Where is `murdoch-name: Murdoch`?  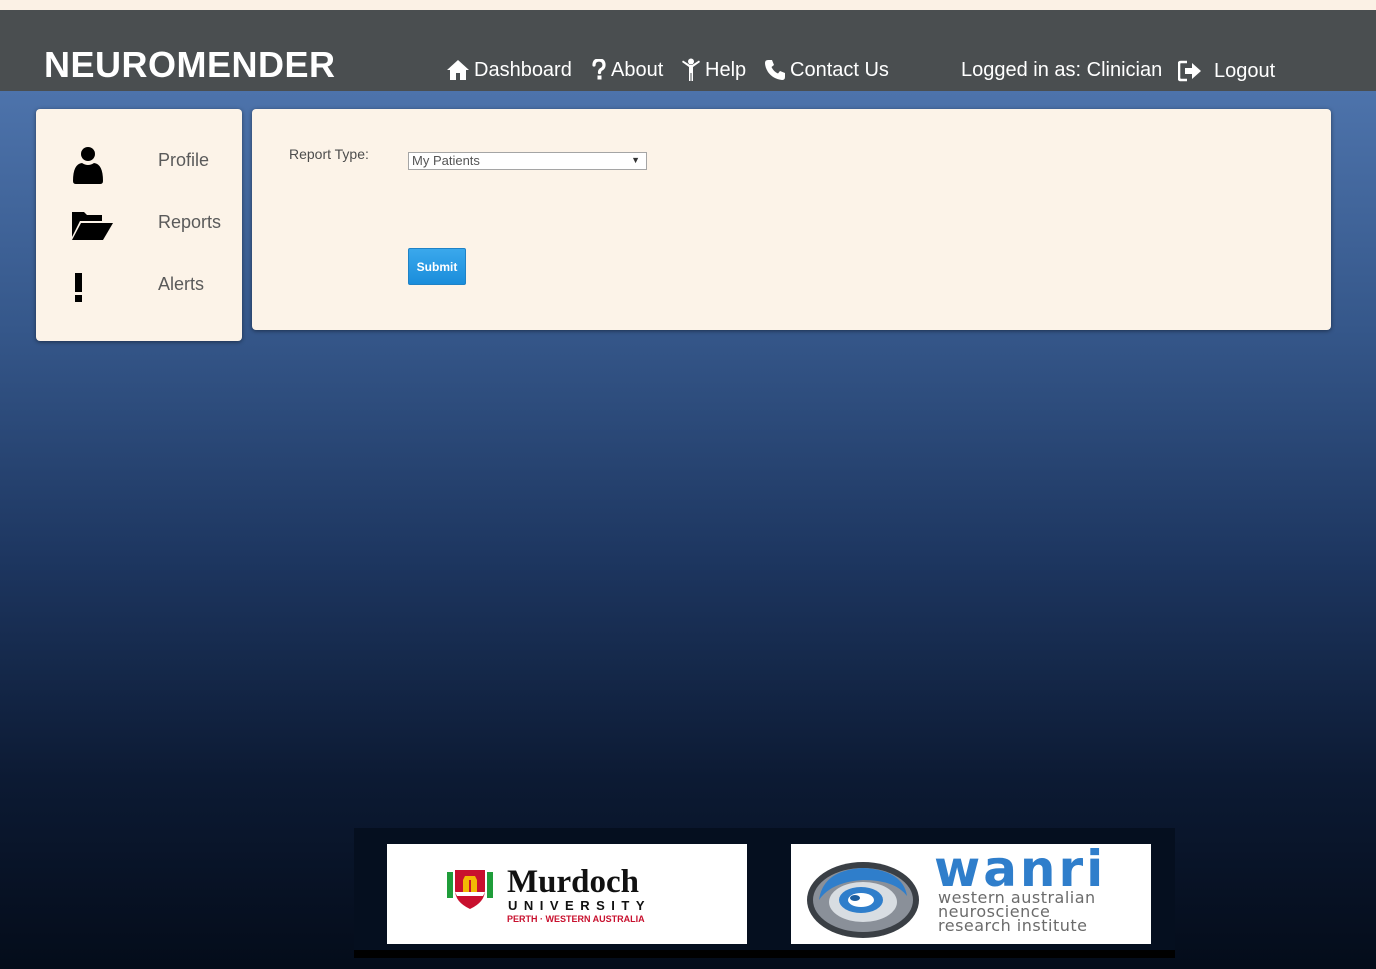 murdoch-name: Murdoch is located at coordinates (573, 882).